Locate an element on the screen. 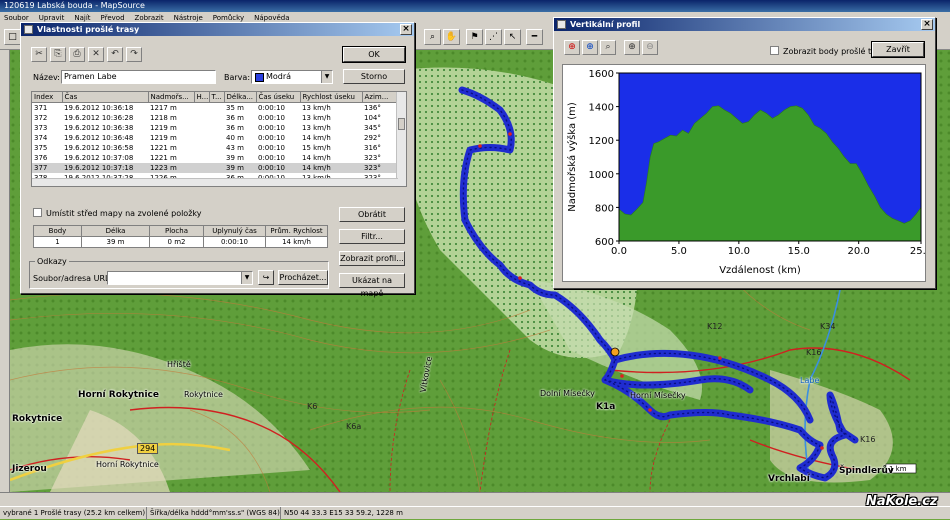 This screenshot has height=520, width=950. close-profile-button: Zavřít is located at coordinates (898, 49).